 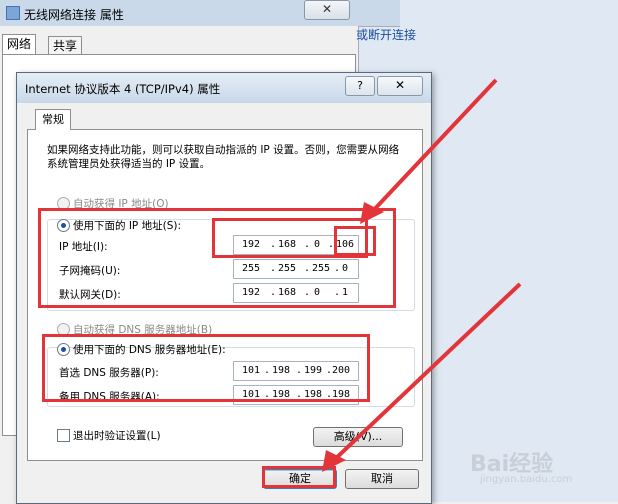 I want to click on dialog-title: Internet 协议版本 4 (TCP/IPv4) 属性, so click(x=123, y=89).